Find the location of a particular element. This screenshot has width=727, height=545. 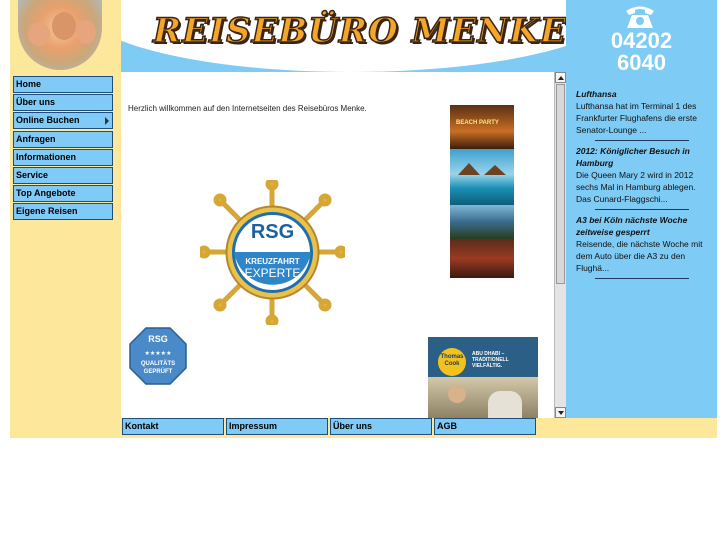

beach-party-label: BEACH PARTY is located at coordinates (477, 123).